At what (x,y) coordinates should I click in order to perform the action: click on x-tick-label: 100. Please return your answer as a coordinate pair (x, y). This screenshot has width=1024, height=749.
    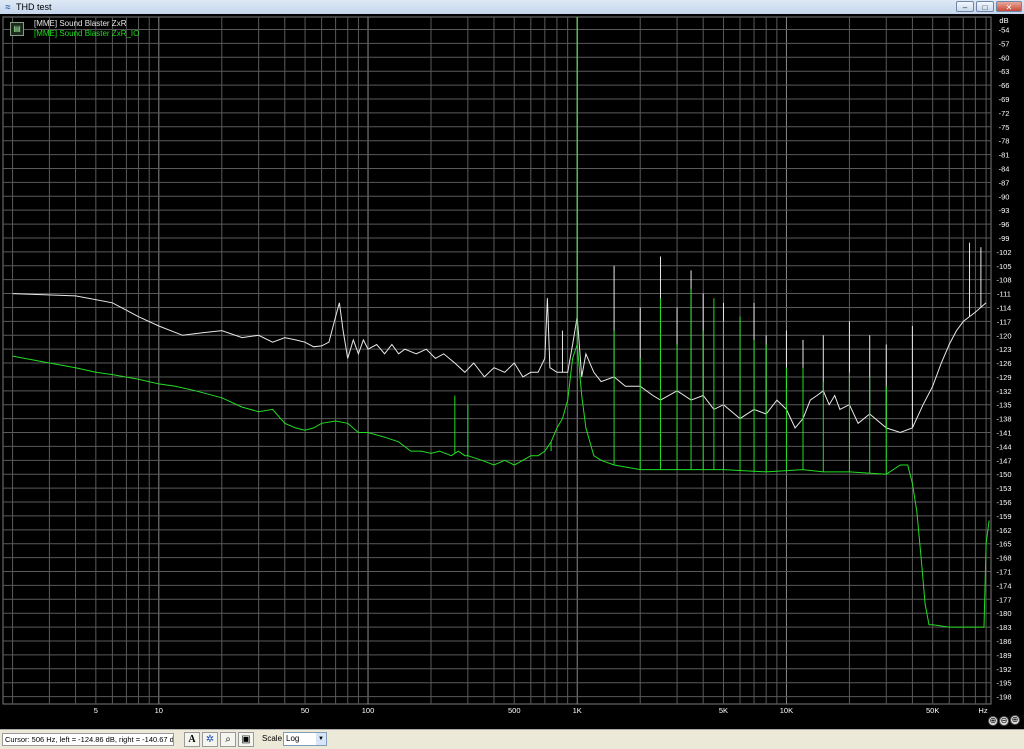
    Looking at the image, I should click on (368, 710).